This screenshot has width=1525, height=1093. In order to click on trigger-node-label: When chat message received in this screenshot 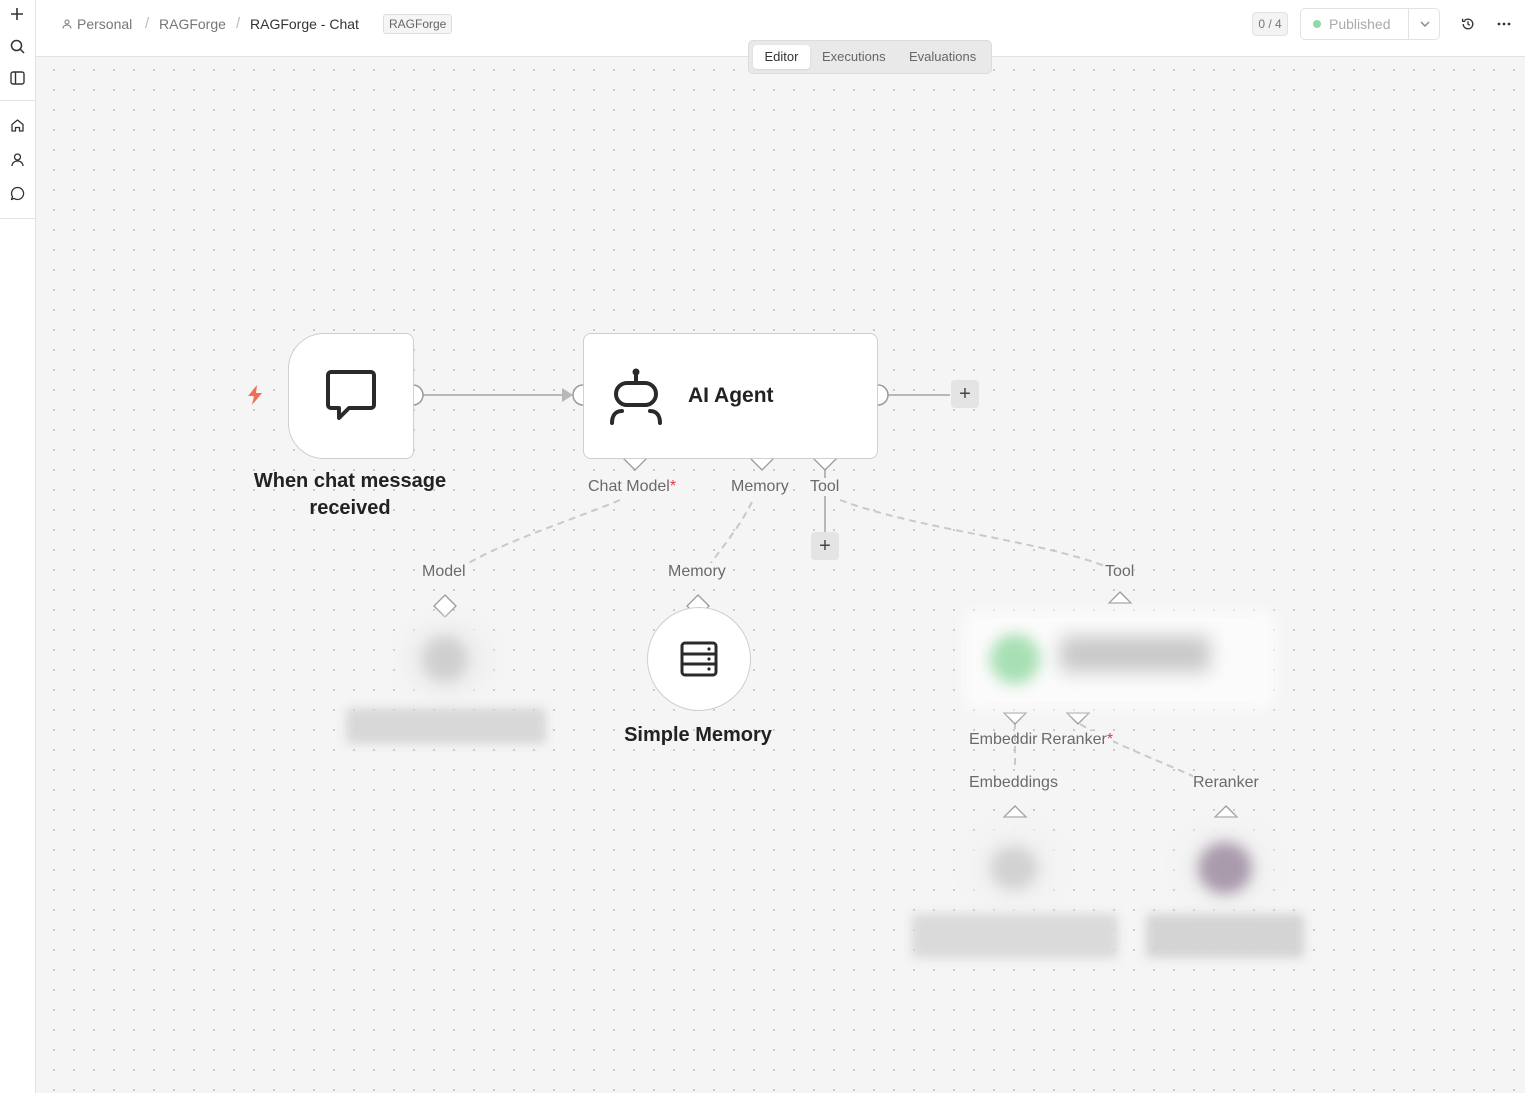, I will do `click(350, 494)`.